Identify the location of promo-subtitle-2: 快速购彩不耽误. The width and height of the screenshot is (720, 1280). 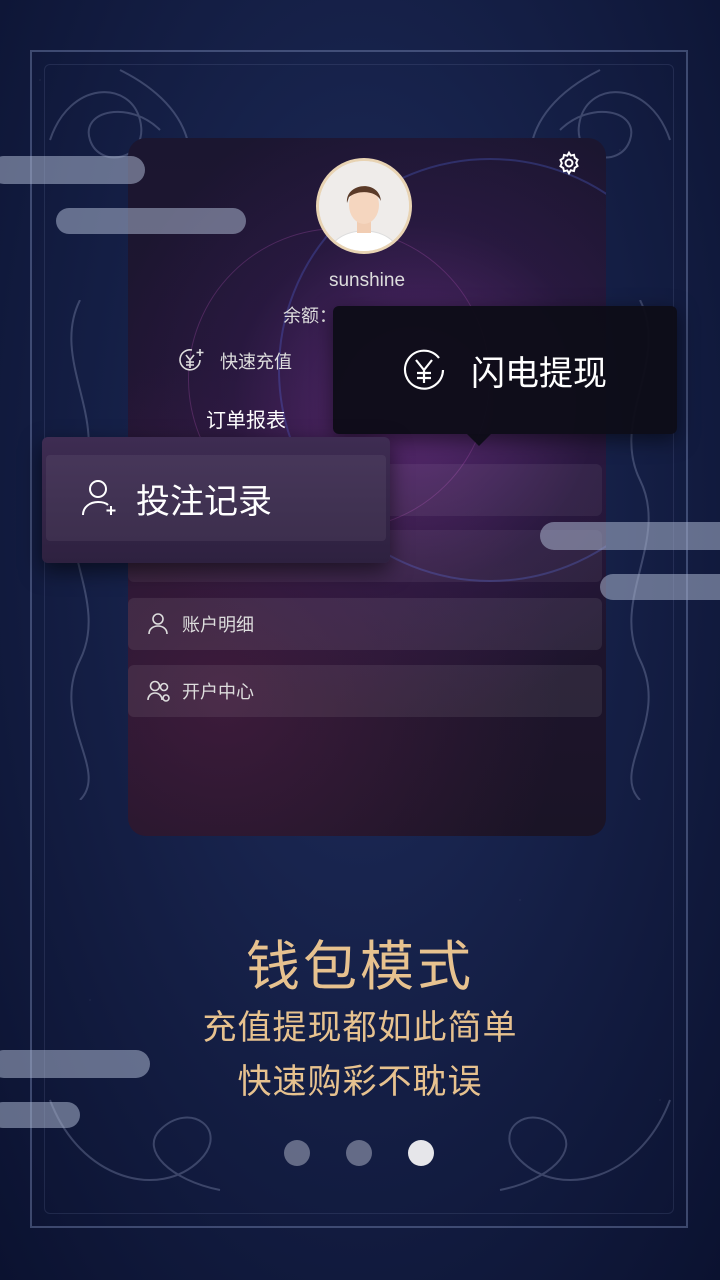
(360, 1082).